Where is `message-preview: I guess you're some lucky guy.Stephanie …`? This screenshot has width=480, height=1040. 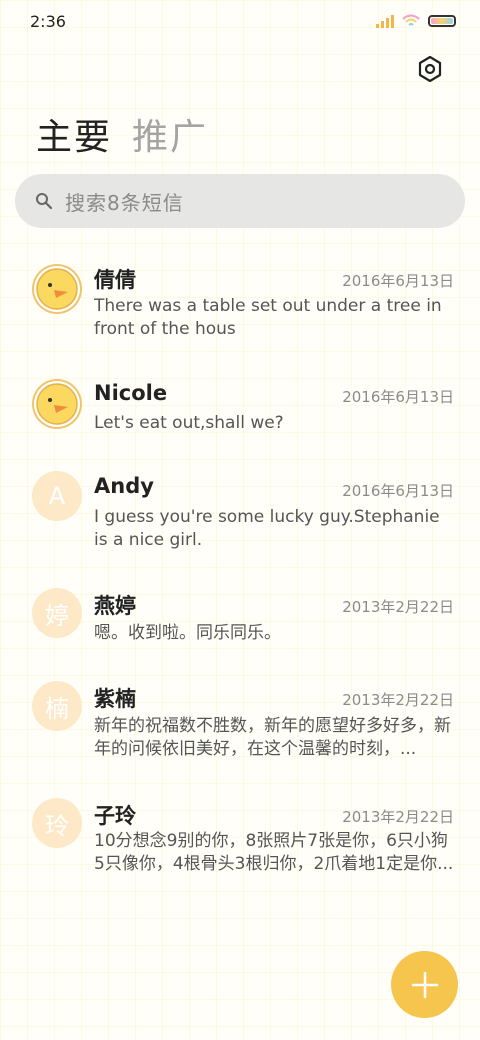 message-preview: I guess you're some lucky guy.Stephanie … is located at coordinates (267, 528).